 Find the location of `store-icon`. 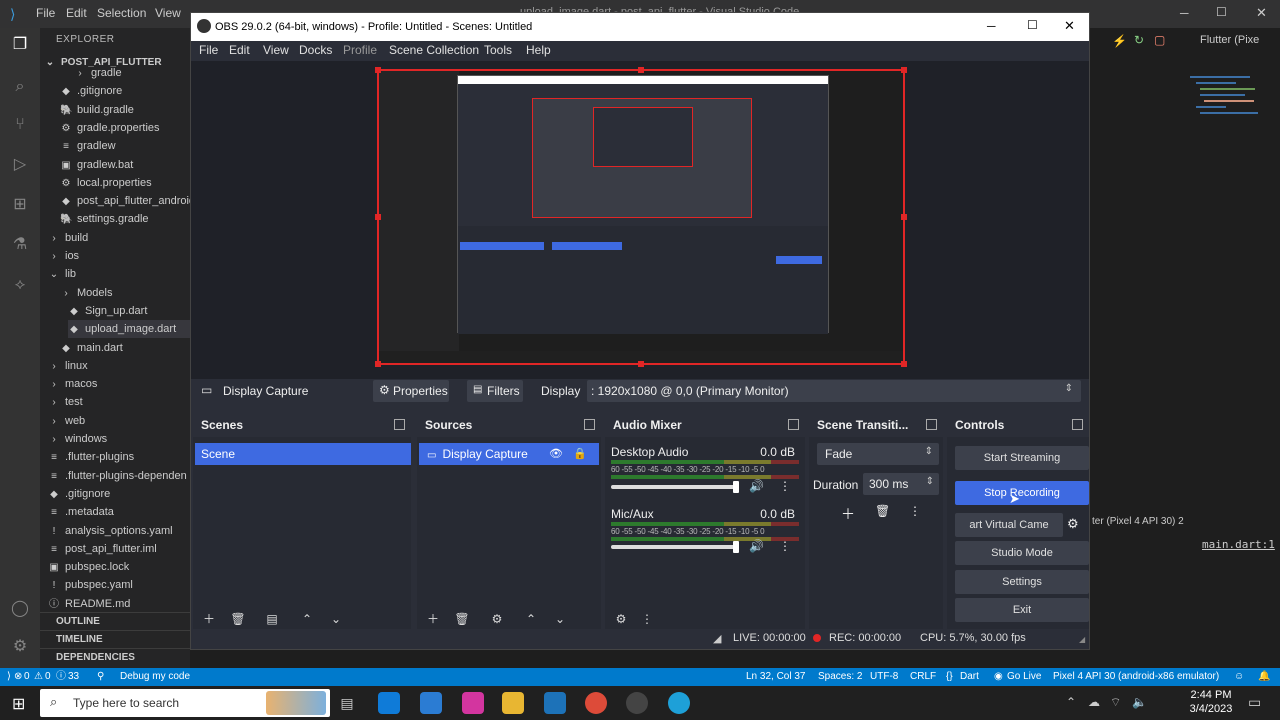

store-icon is located at coordinates (431, 703).